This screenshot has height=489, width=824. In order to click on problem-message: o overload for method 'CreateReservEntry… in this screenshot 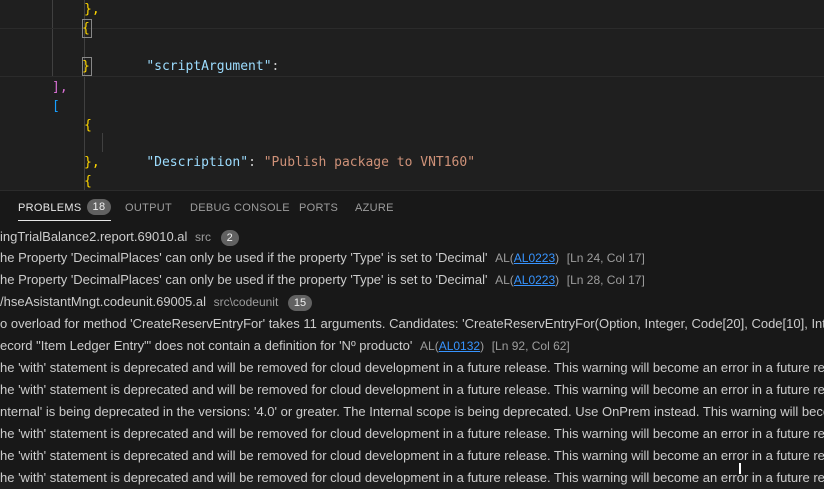, I will do `click(412, 323)`.